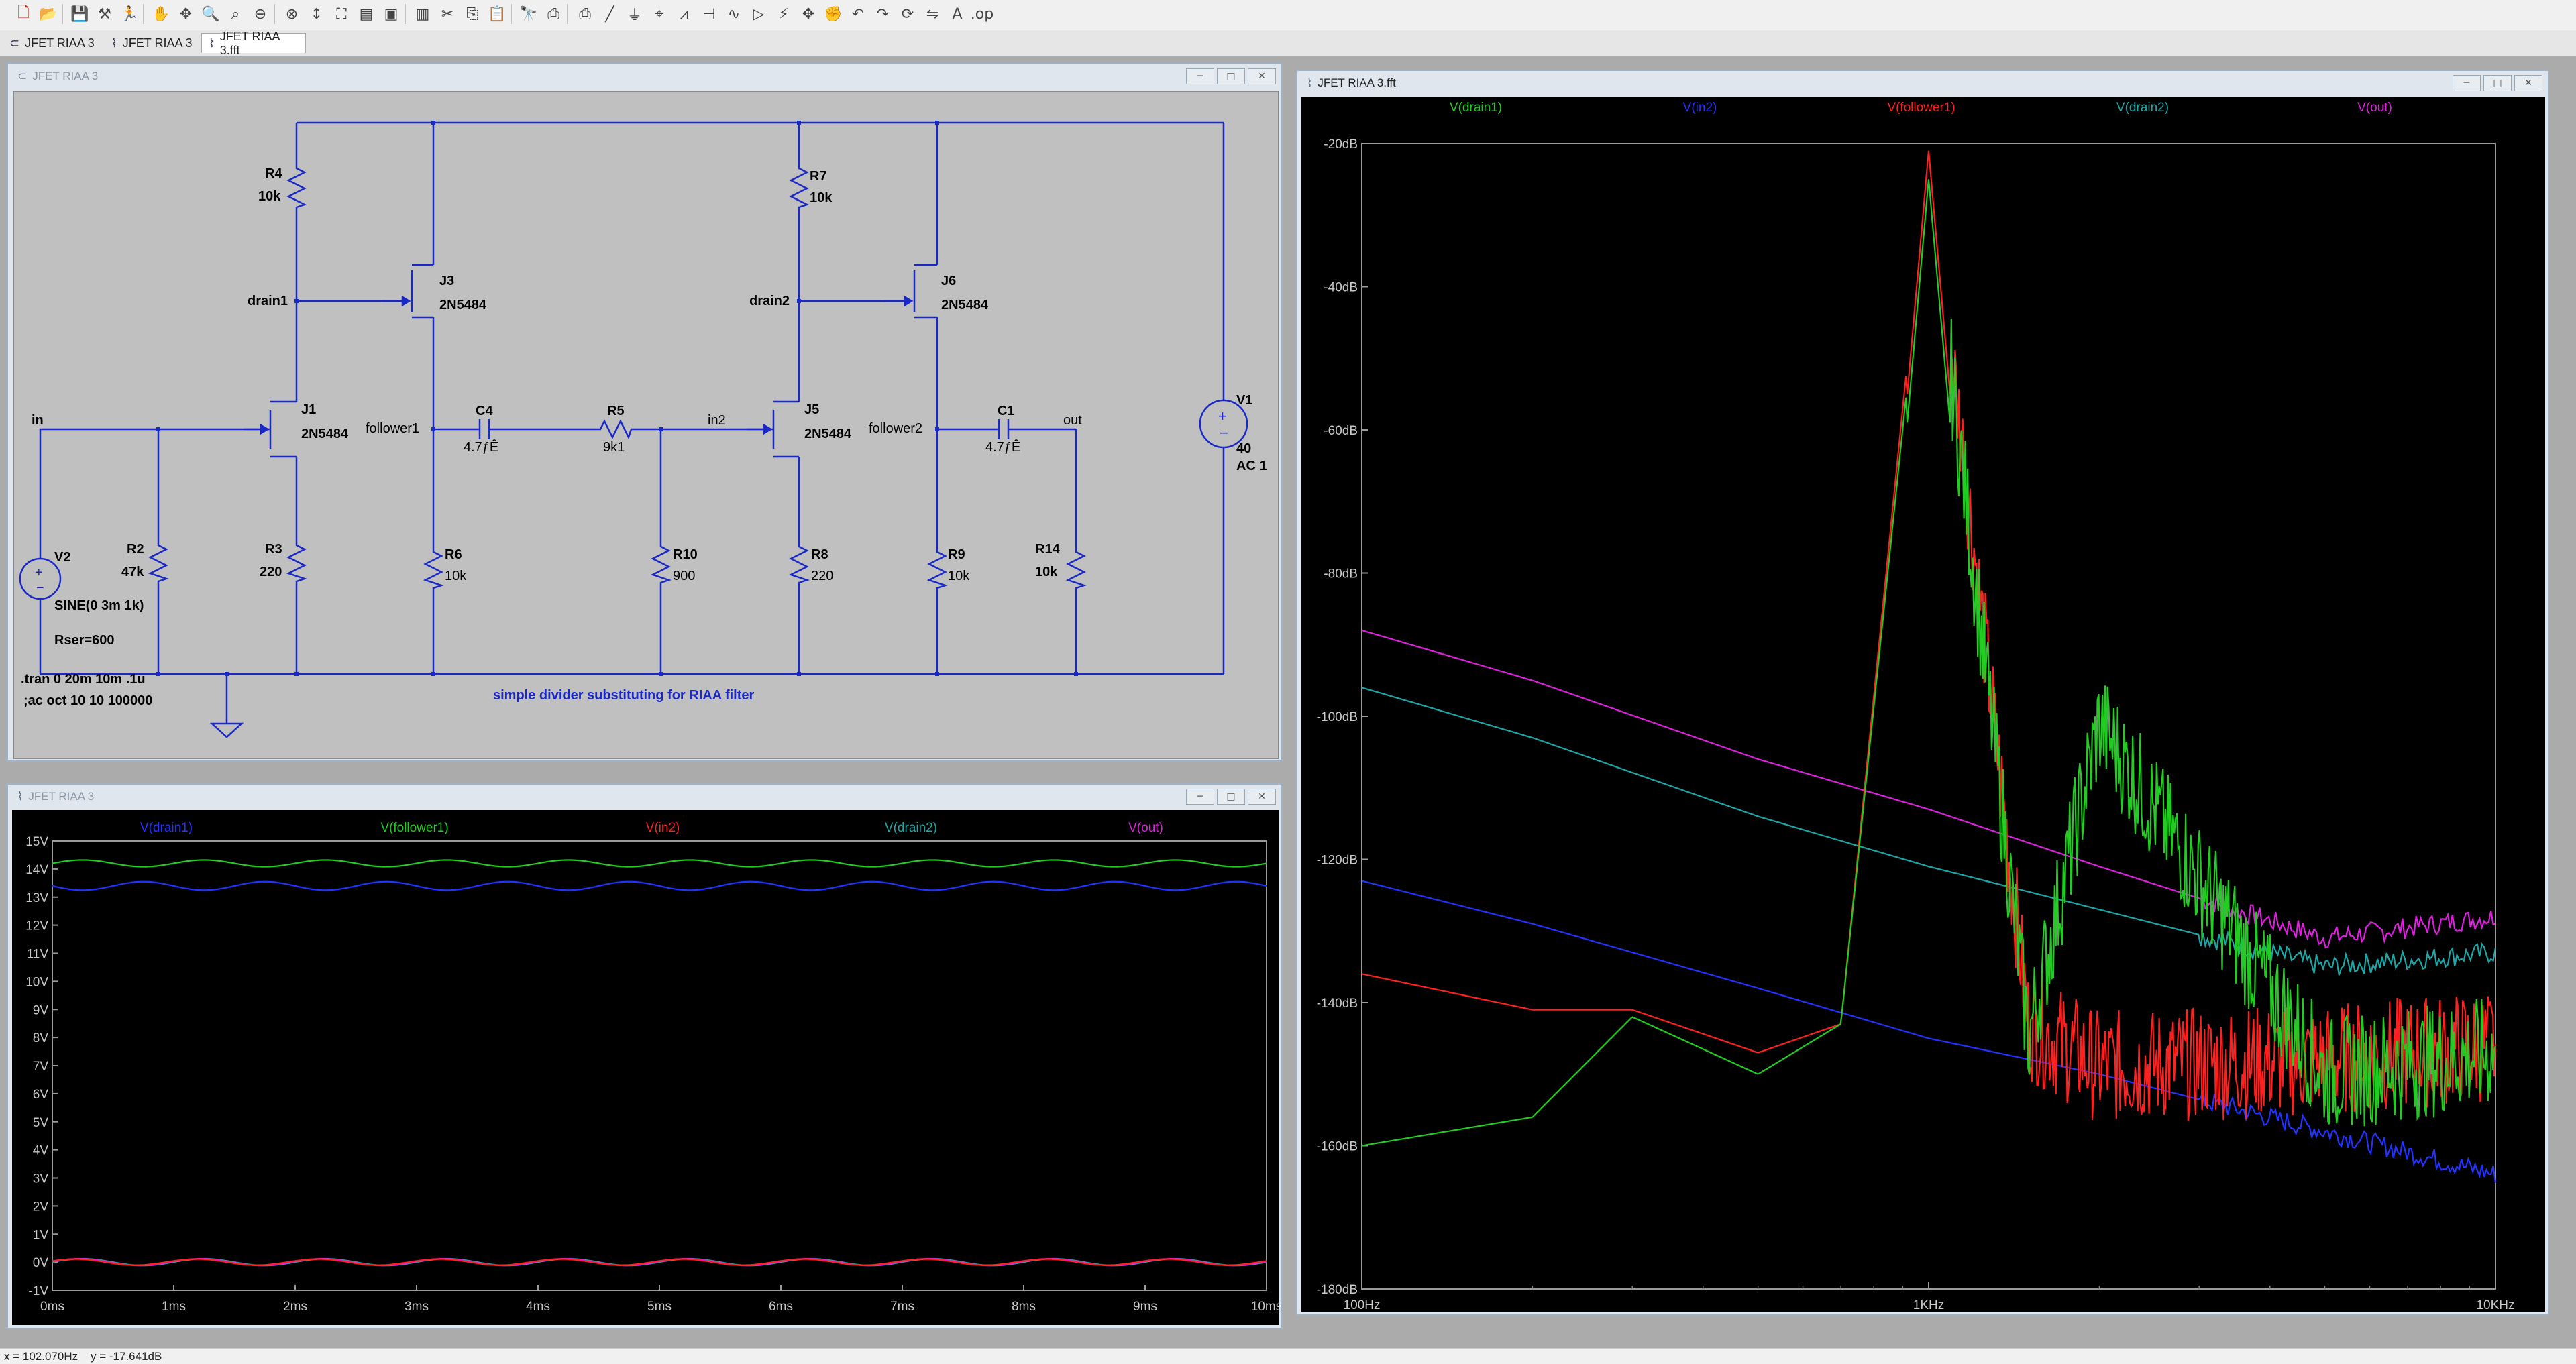 Image resolution: width=2576 pixels, height=1364 pixels. I want to click on cascade-icon: ▣, so click(391, 14).